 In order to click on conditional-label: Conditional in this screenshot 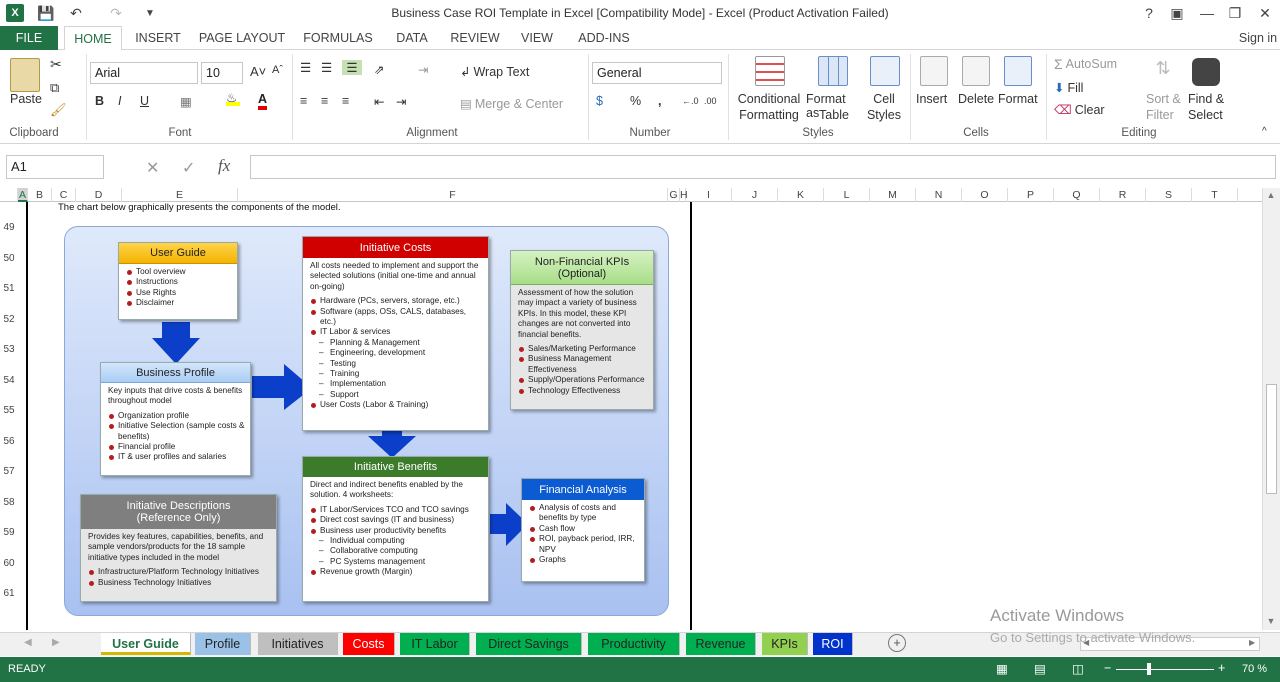, I will do `click(769, 99)`.